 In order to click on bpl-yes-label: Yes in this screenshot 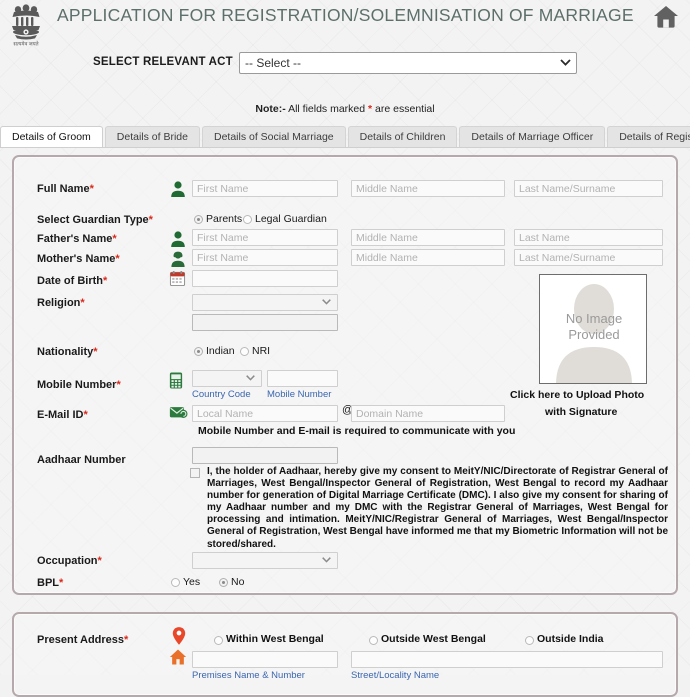, I will do `click(192, 582)`.